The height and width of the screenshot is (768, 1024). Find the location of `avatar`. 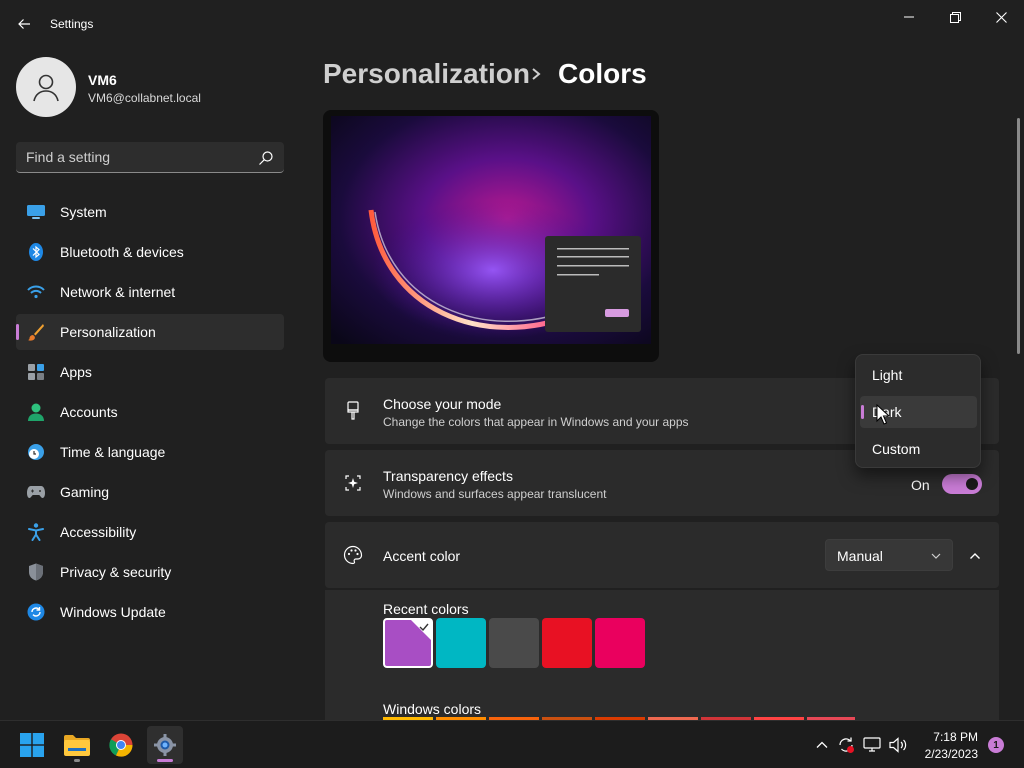

avatar is located at coordinates (46, 87).